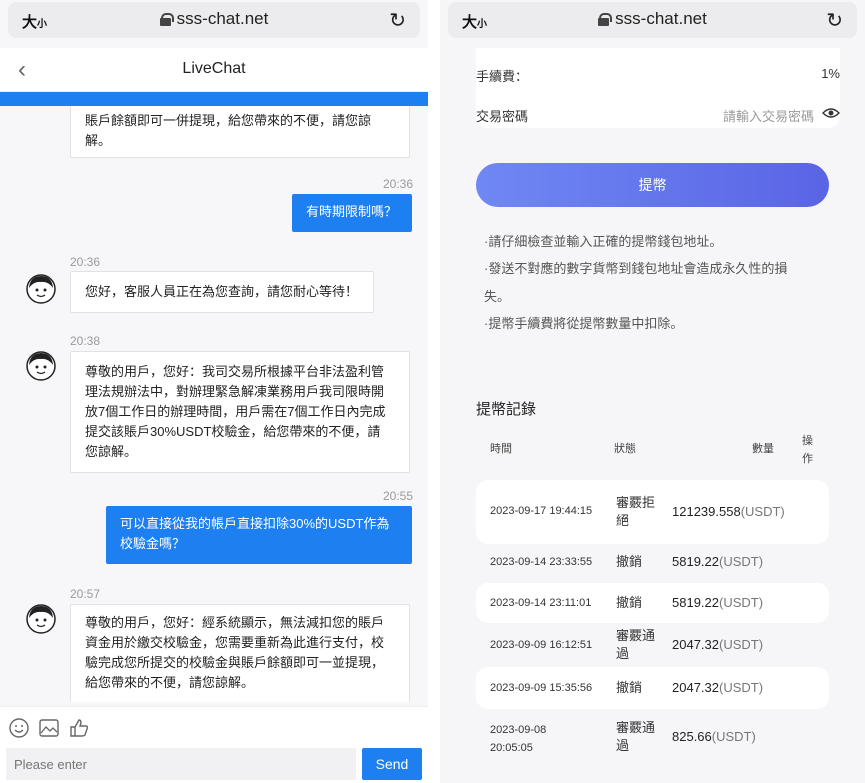  Describe the element at coordinates (153, 543) in the screenshot. I see `message-line: 校驗金嗎？` at that location.